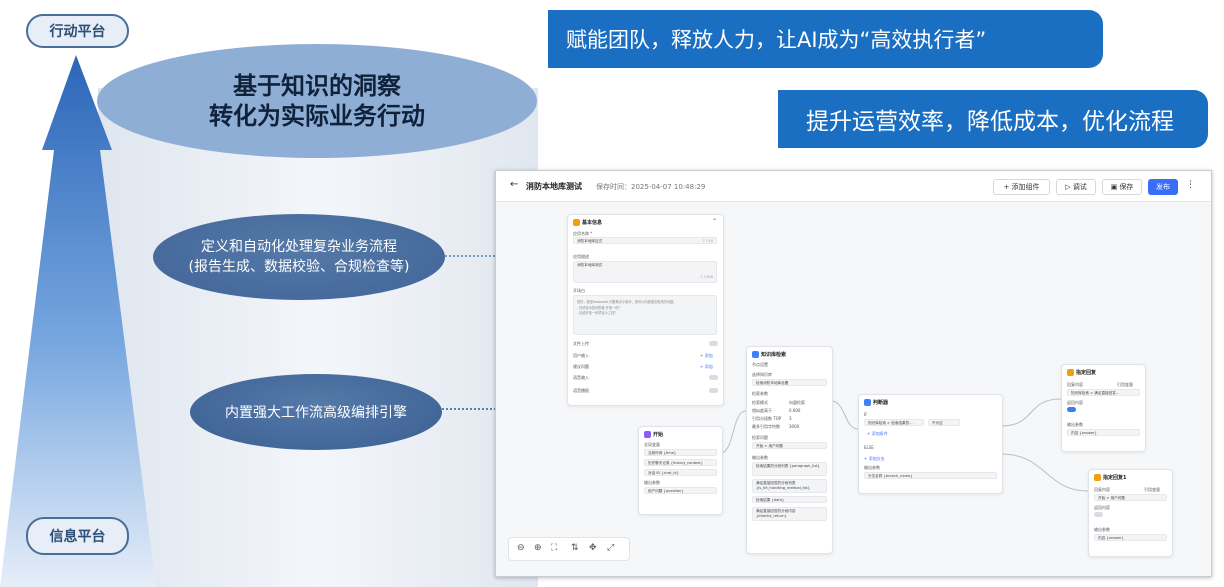 This screenshot has height=587, width=1224. I want to click on name-value: 消防本地库应试, so click(590, 241).